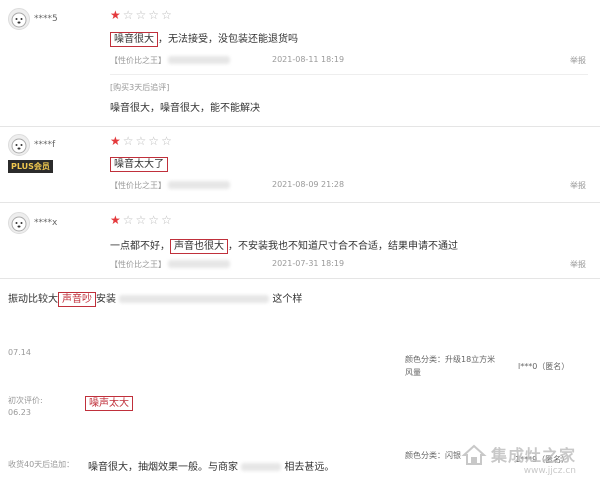  I want to click on highlight-keyword: 噪音太大了, so click(139, 164).